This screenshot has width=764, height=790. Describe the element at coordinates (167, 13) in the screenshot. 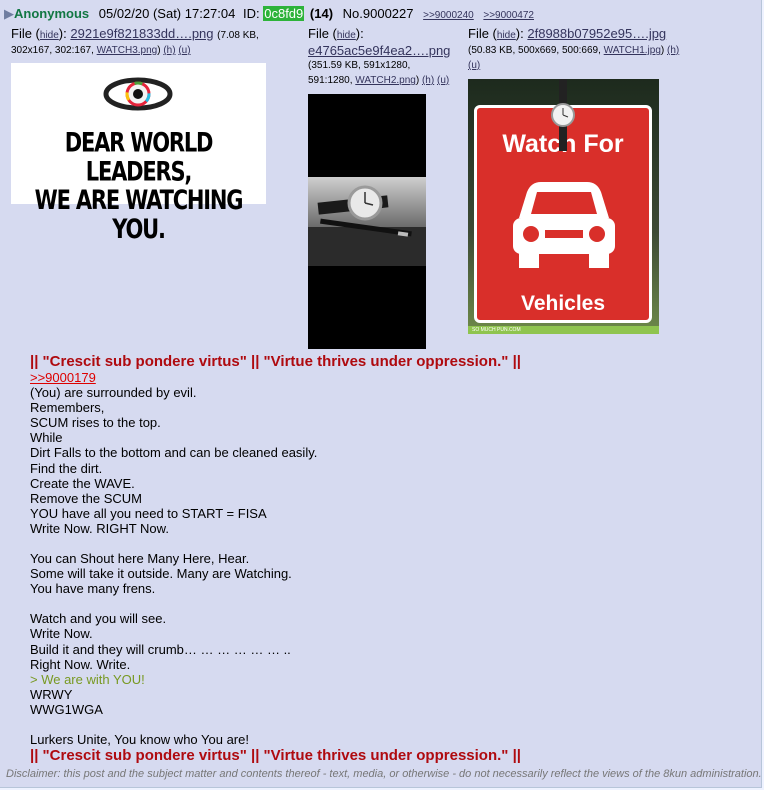

I see `post-date: 05/02/20 (Sat) 17:27:04` at that location.